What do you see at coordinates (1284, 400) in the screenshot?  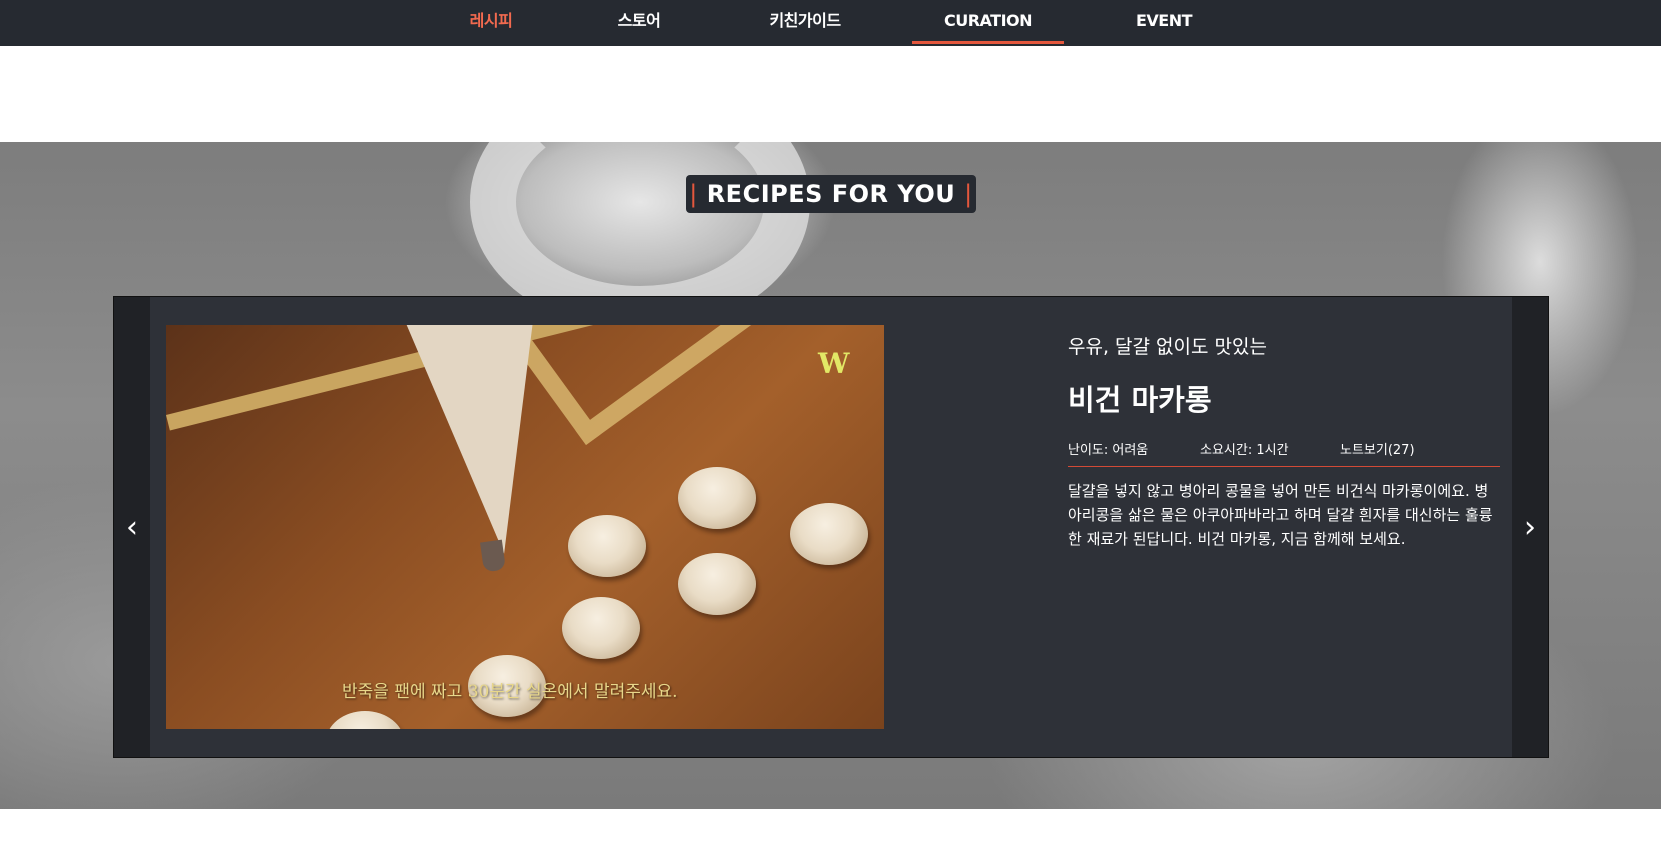 I see `recipe-title: 비건 마카롱` at bounding box center [1284, 400].